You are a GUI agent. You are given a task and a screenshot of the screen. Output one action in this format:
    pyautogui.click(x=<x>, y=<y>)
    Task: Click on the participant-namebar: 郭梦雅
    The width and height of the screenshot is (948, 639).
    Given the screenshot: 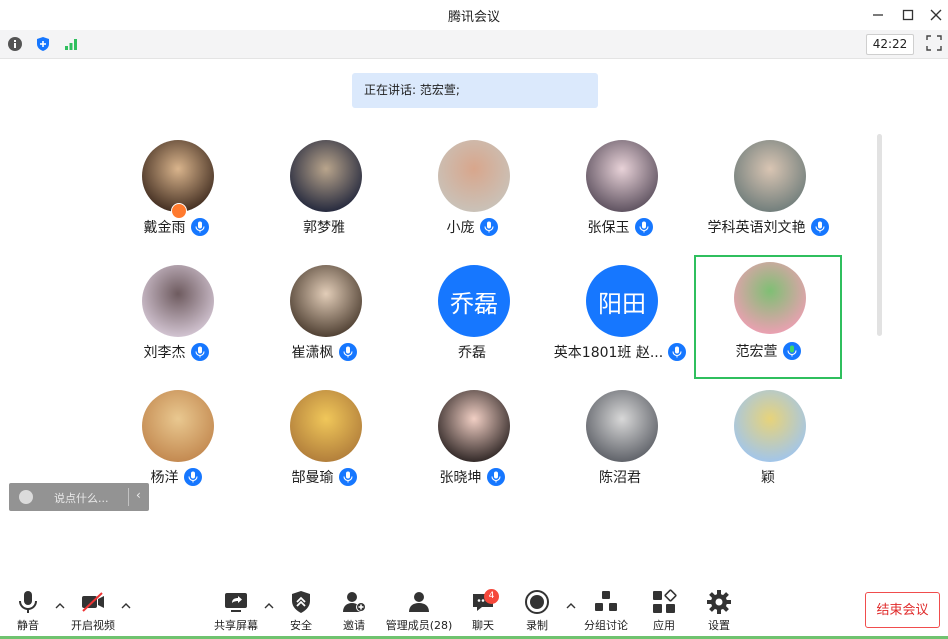 What is the action you would take?
    pyautogui.click(x=324, y=227)
    